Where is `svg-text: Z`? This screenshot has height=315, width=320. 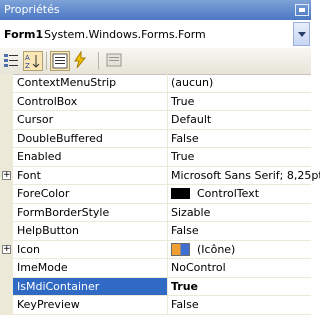 svg-text: Z is located at coordinates (27, 66).